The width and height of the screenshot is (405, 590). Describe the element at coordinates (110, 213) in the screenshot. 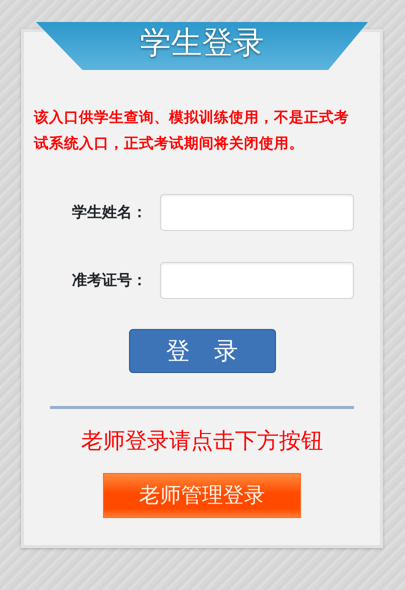

I see `field-label: 学生姓名：` at that location.